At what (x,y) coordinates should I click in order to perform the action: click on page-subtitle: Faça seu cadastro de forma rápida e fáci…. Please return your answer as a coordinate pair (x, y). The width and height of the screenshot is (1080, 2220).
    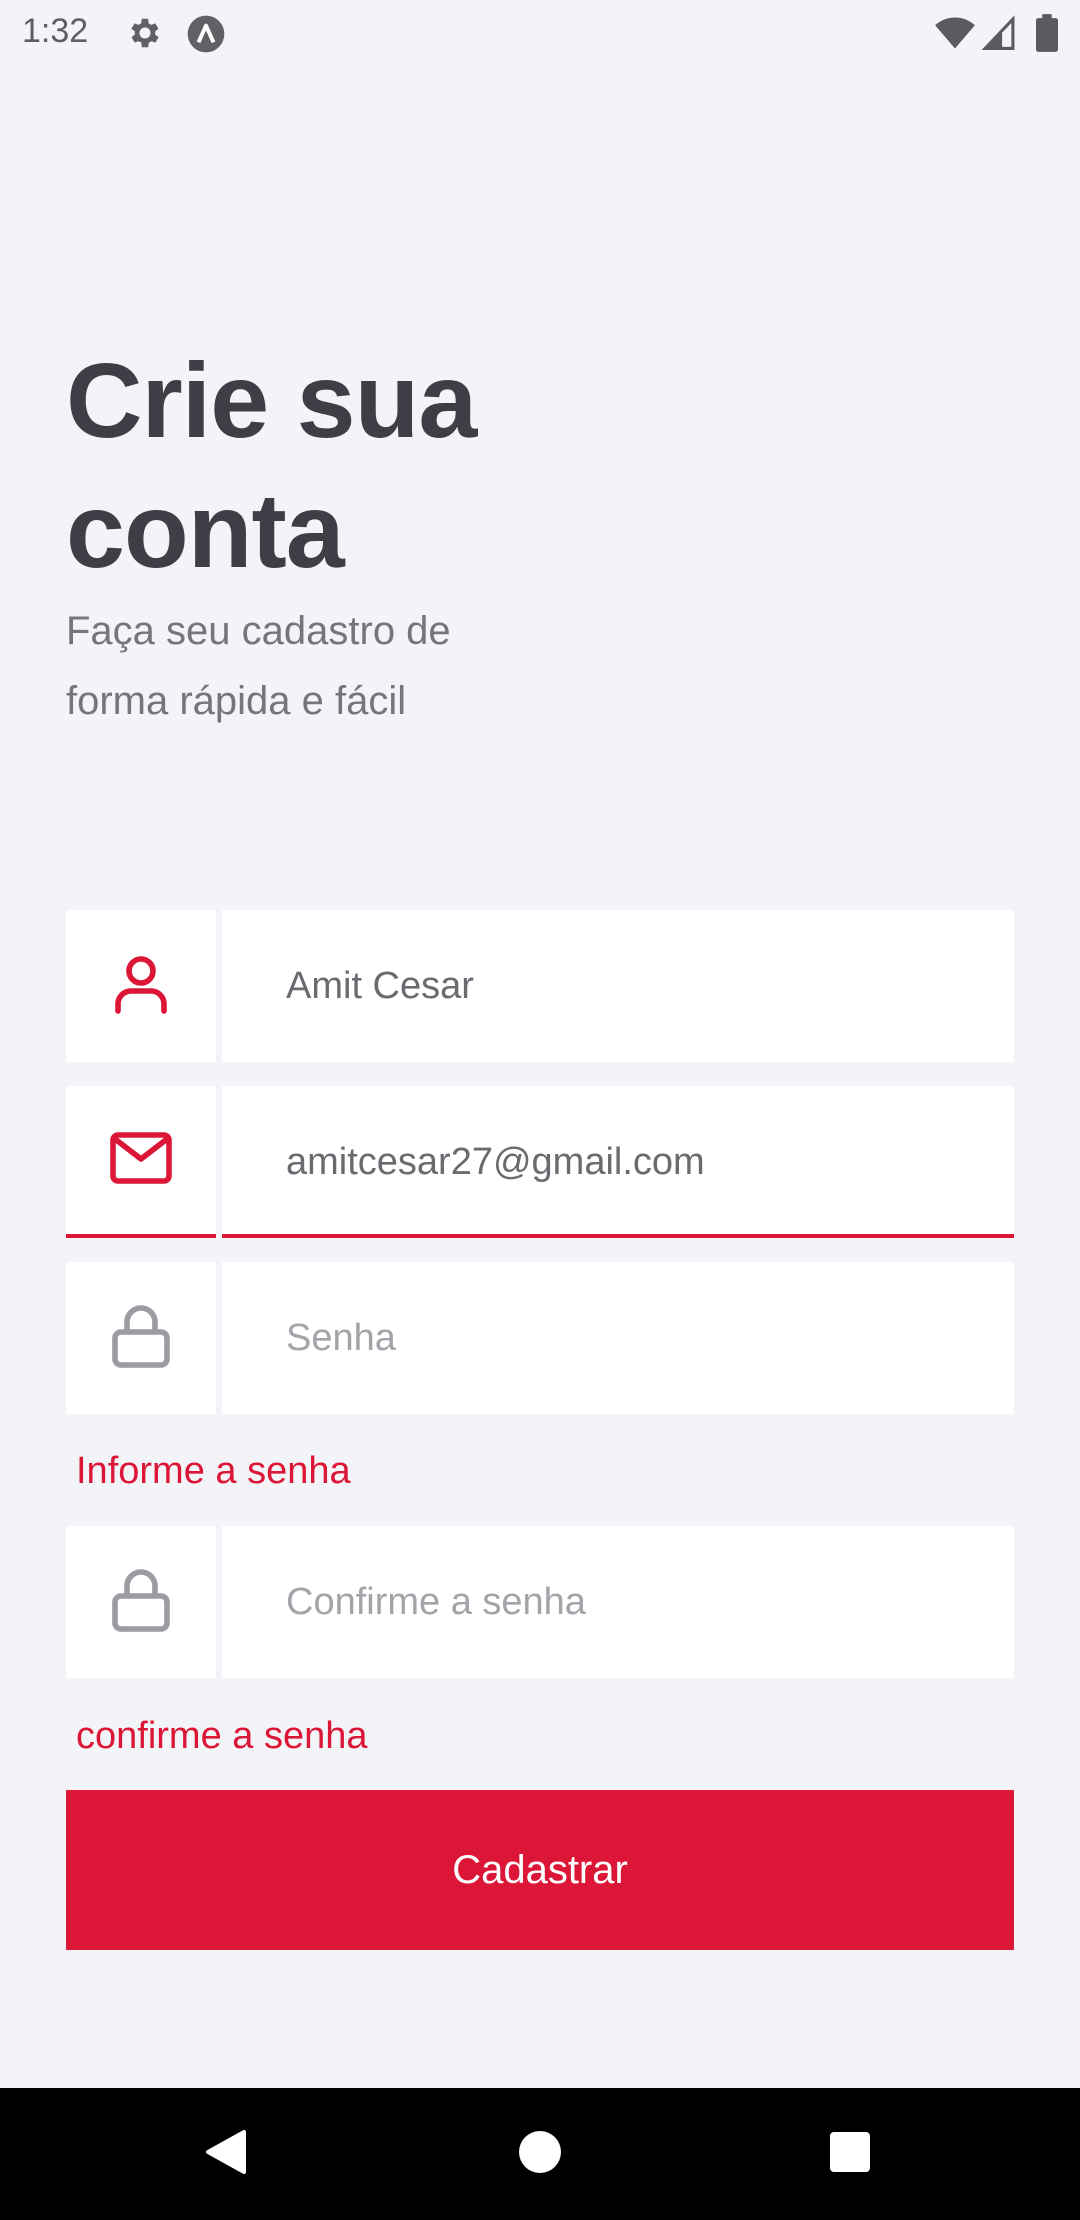
    Looking at the image, I should click on (258, 666).